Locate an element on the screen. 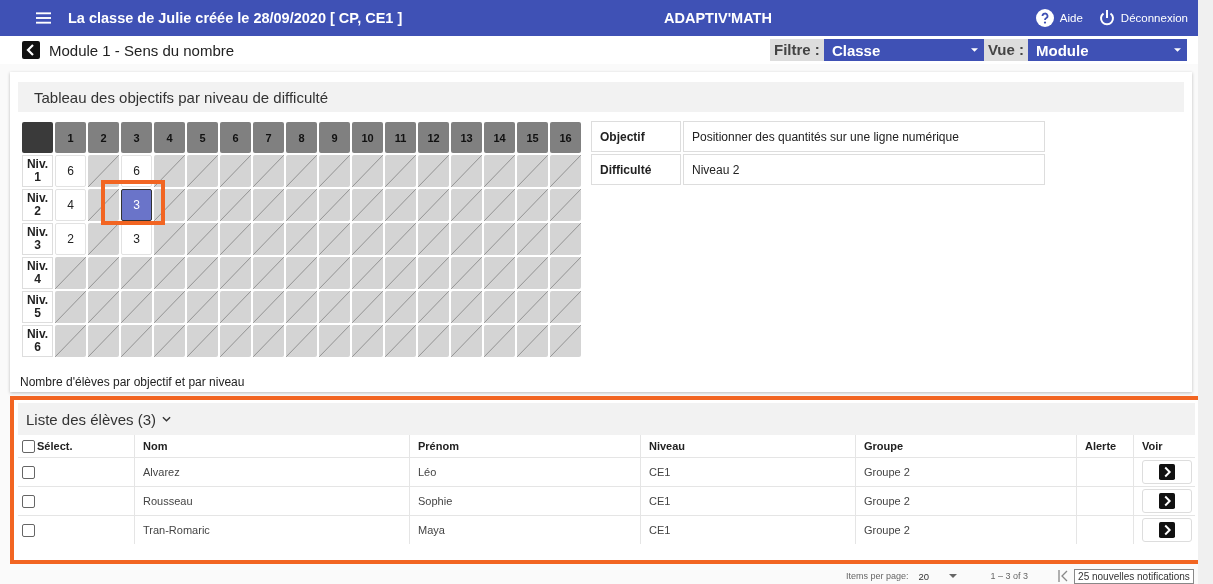 Image resolution: width=1213 pixels, height=584 pixels. page-range: 1 – 3 of 3 is located at coordinates (1009, 576).